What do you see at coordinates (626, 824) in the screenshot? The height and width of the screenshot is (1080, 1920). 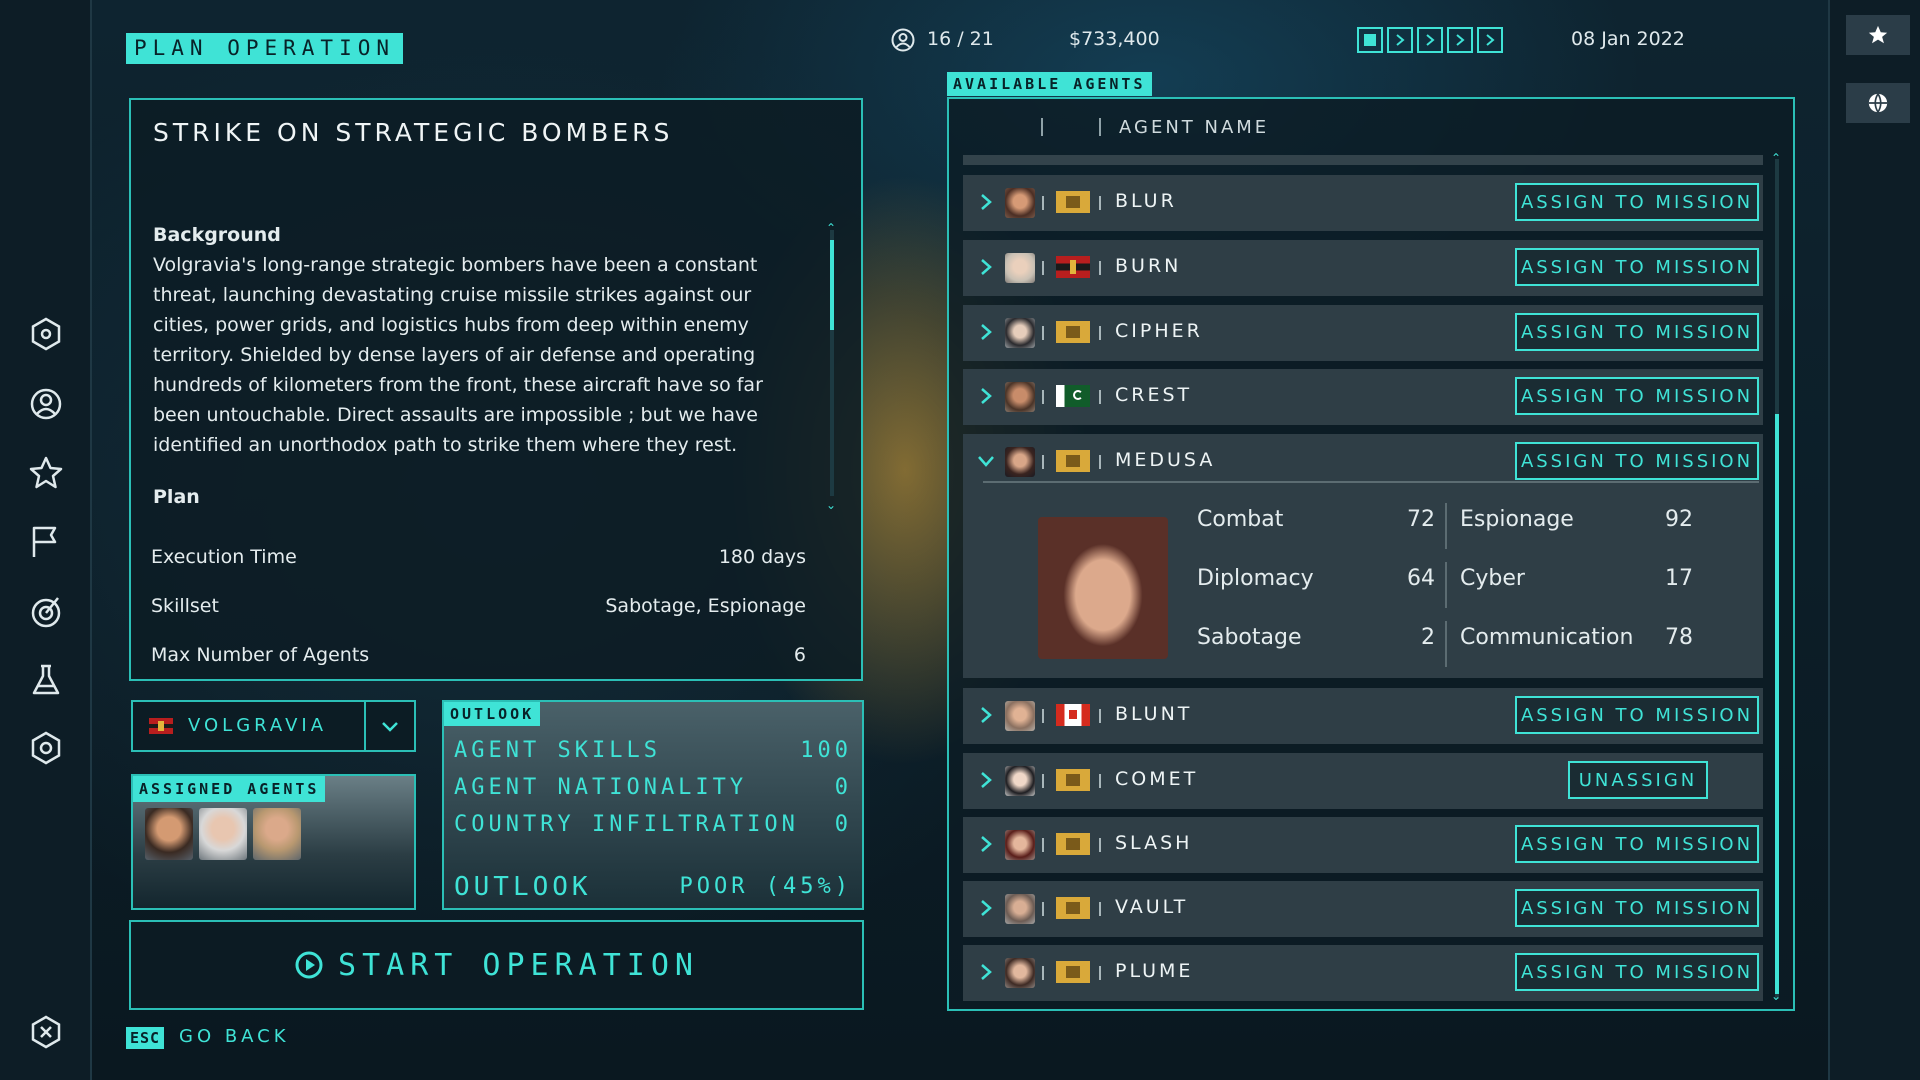 I see `outlook-label: COUNTRY INFILTRATION` at bounding box center [626, 824].